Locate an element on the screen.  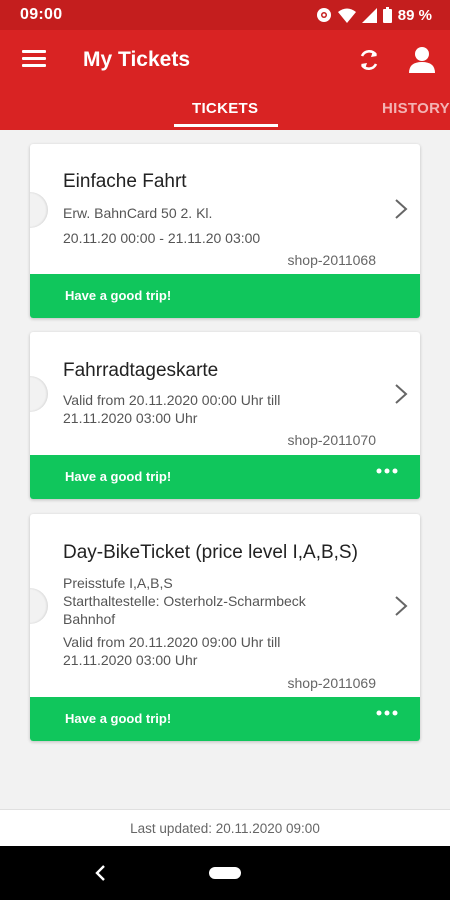
tab-history: HISTORY is located at coordinates (416, 108).